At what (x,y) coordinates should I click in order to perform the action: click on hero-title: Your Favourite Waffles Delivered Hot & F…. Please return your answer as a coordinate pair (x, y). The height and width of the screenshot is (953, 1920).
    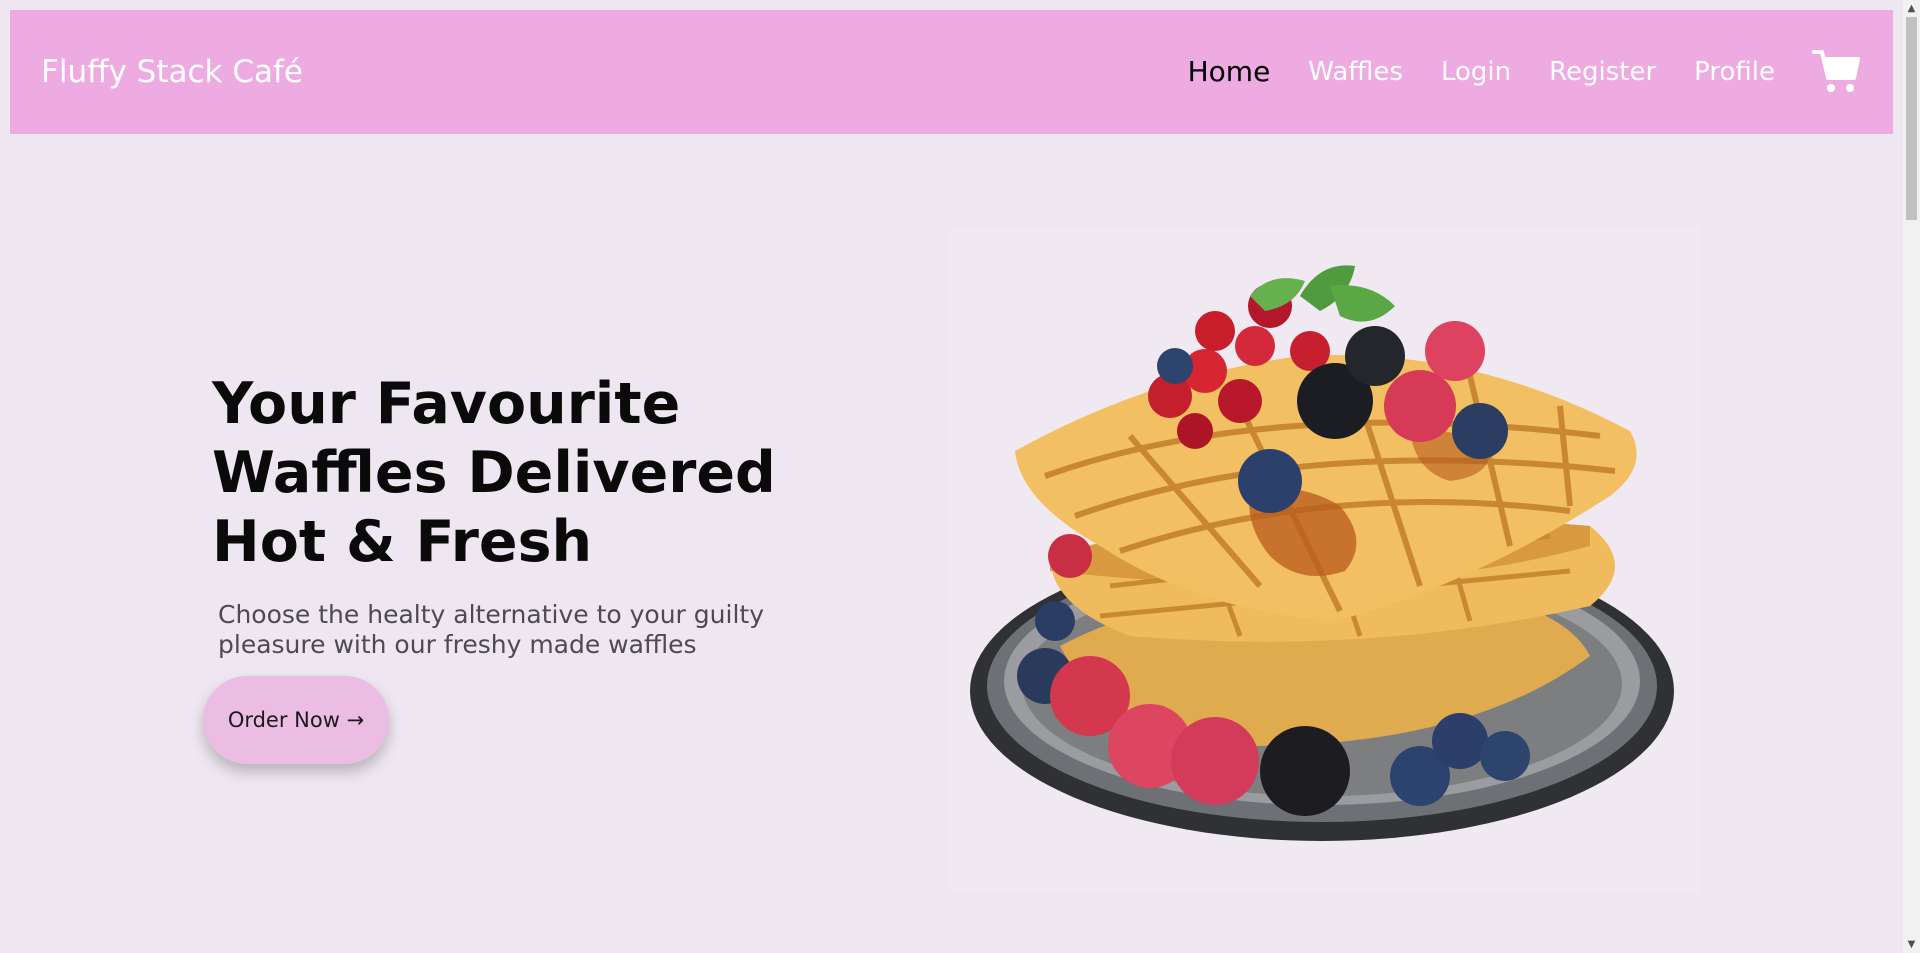
    Looking at the image, I should click on (494, 473).